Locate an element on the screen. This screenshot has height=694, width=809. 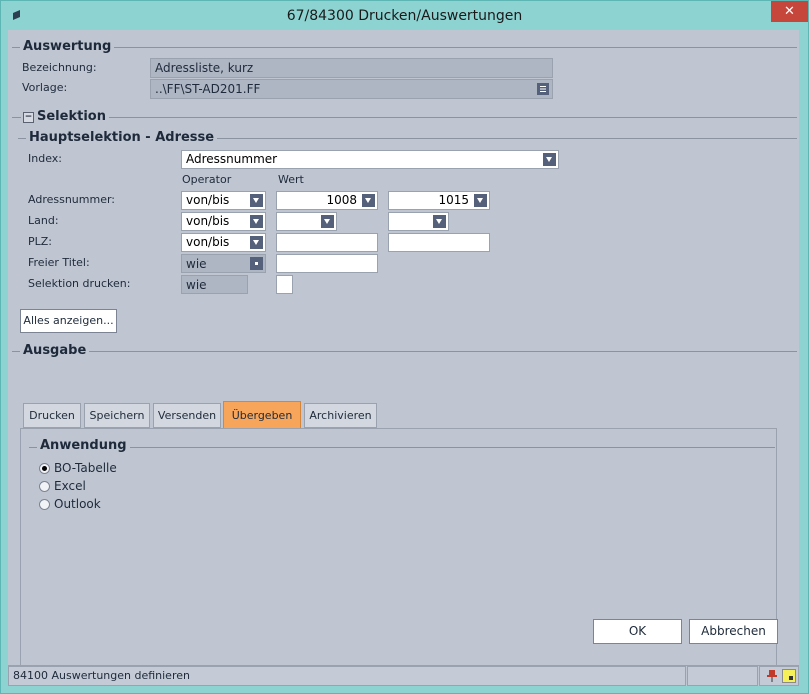
tab-archivieren: Archivieren is located at coordinates (340, 415).